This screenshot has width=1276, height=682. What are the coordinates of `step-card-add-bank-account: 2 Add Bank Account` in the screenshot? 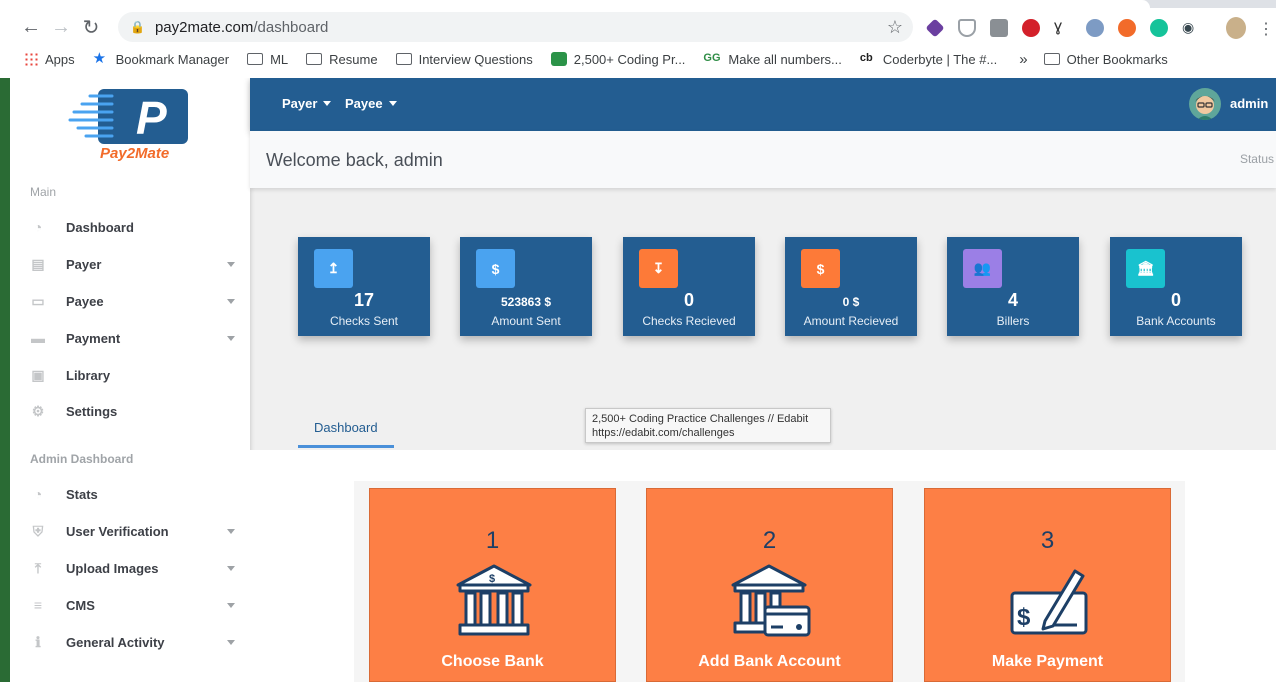 It's located at (769, 585).